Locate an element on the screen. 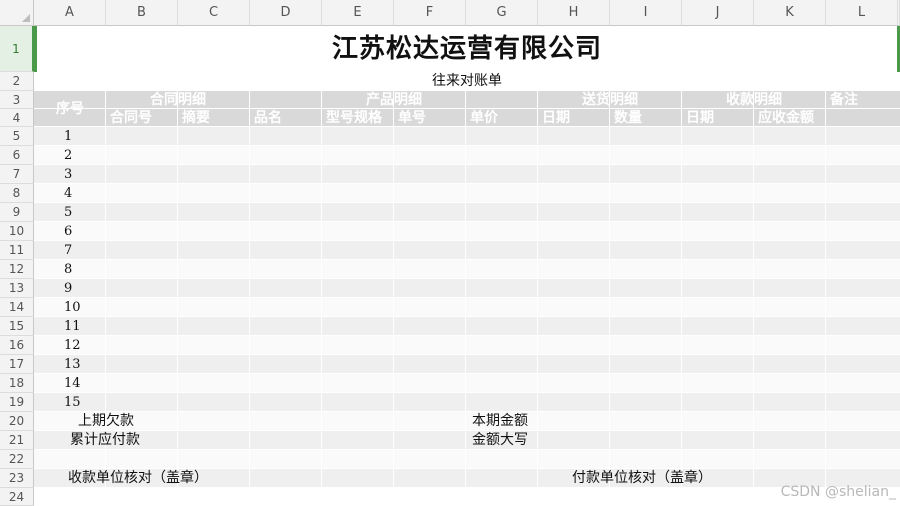 Image resolution: width=900 pixels, height=506 pixels. column-header-d: D is located at coordinates (286, 13).